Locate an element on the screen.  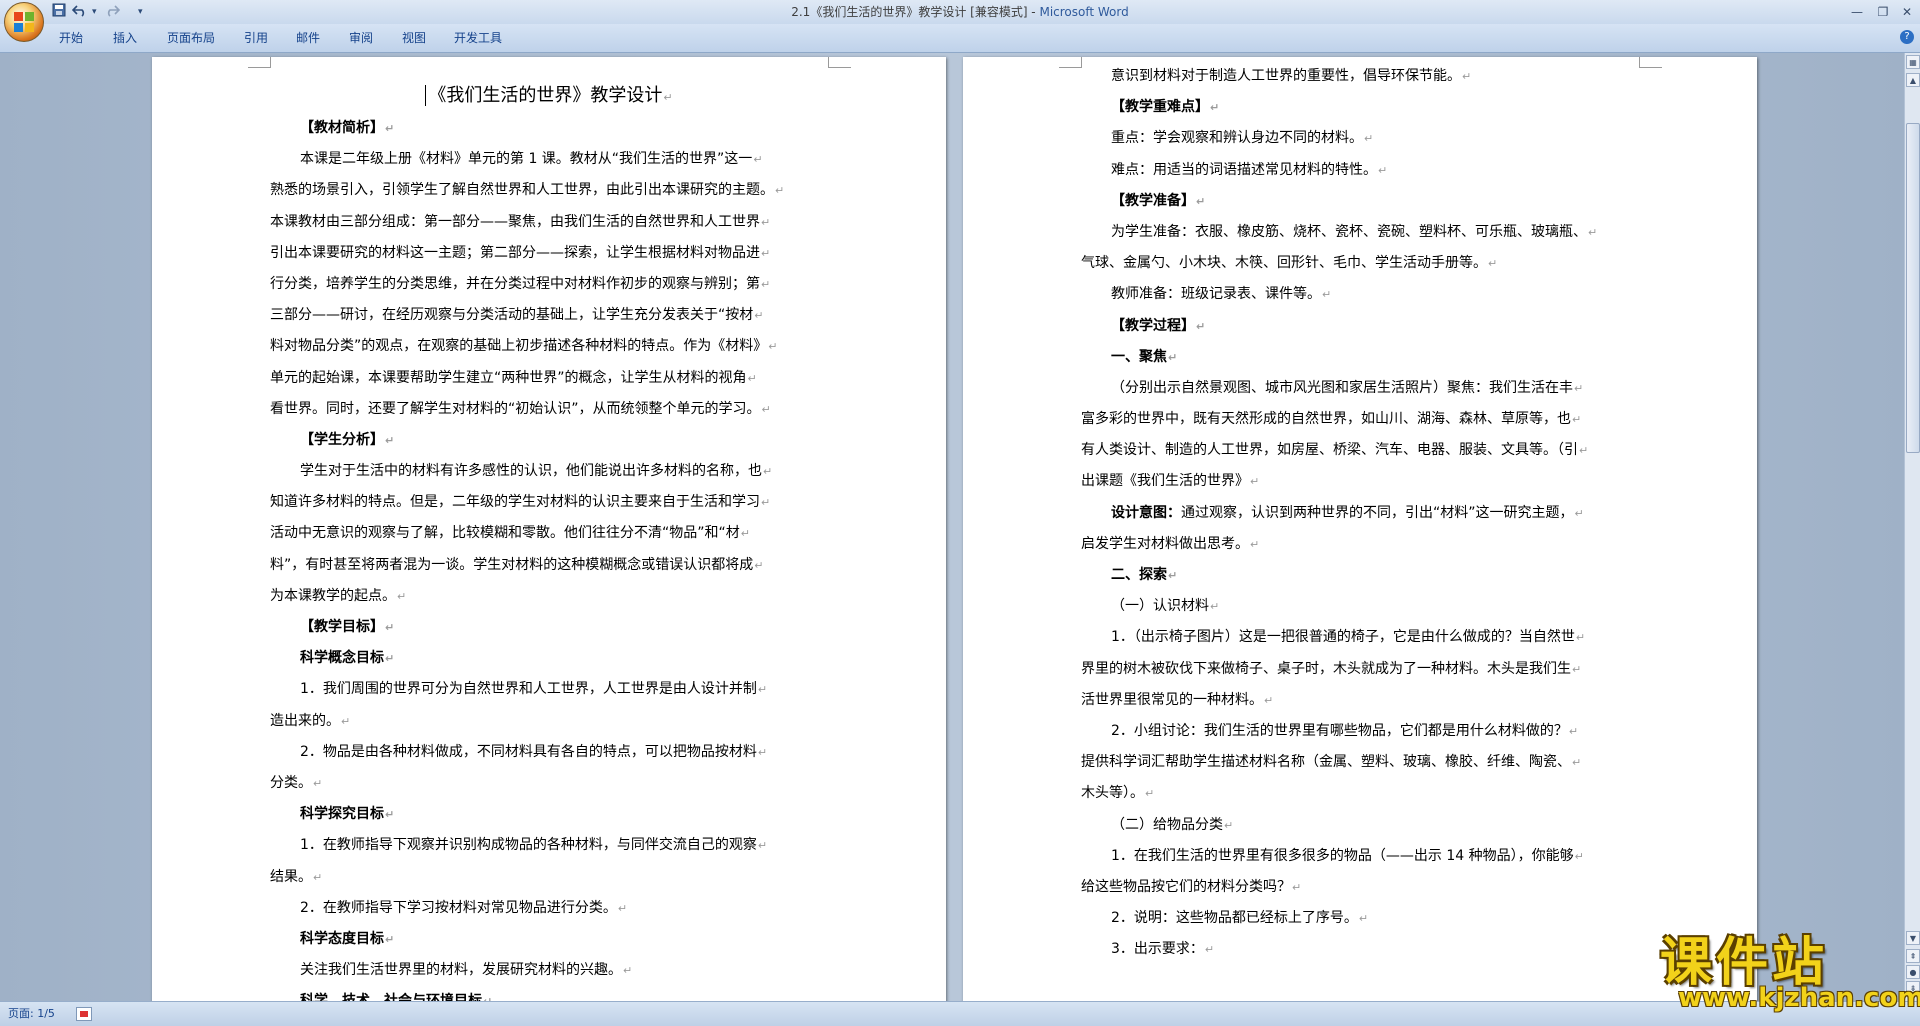
line-text: 3．出示要求： is located at coordinates (1157, 949).